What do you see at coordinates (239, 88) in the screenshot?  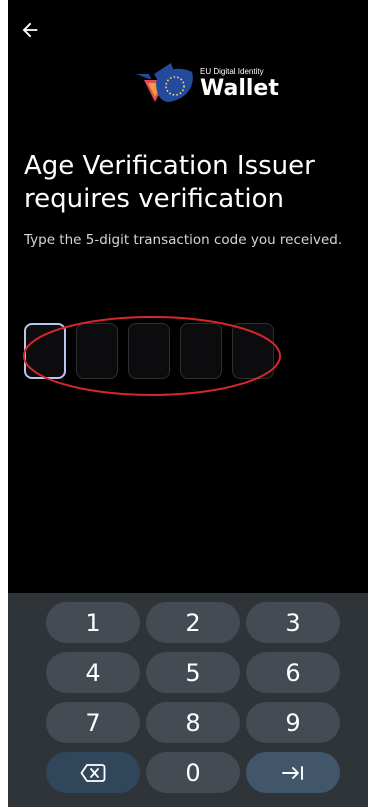 I see `logo-title: Wallet` at bounding box center [239, 88].